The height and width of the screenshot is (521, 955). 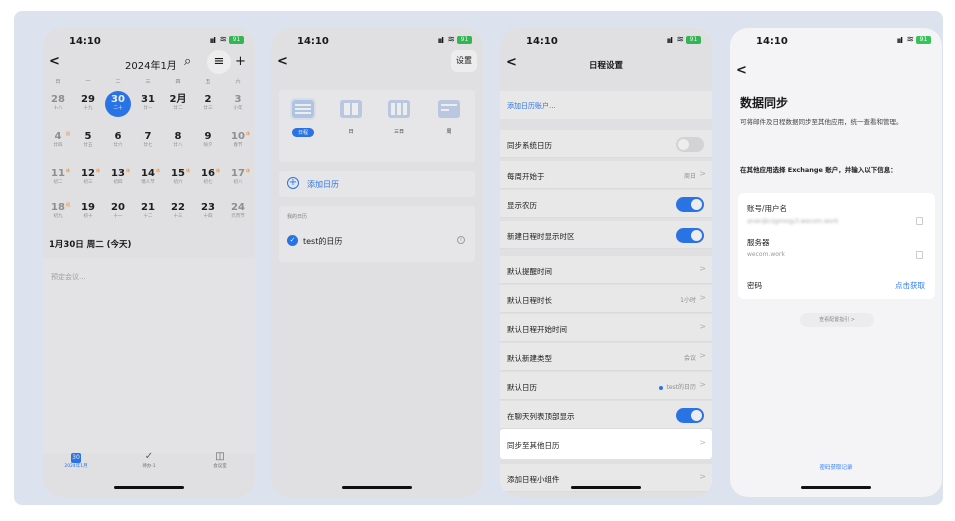 I want to click on day-number: 8, so click(x=178, y=136).